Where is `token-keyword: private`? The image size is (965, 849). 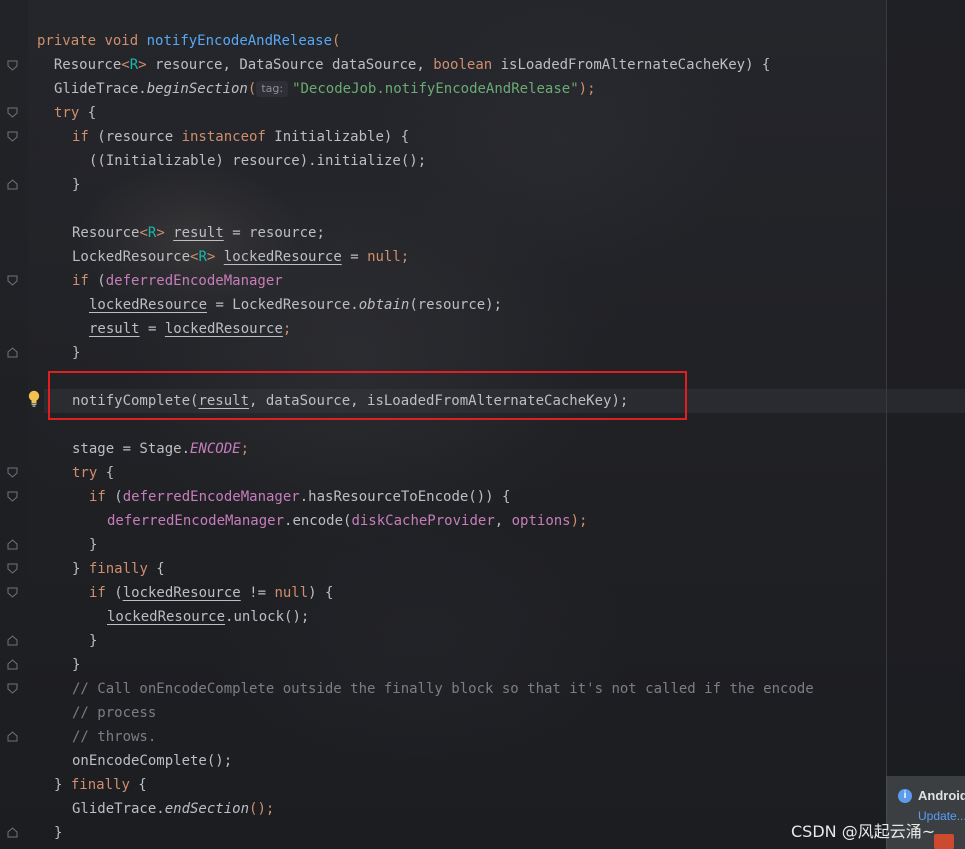 token-keyword: private is located at coordinates (67, 41).